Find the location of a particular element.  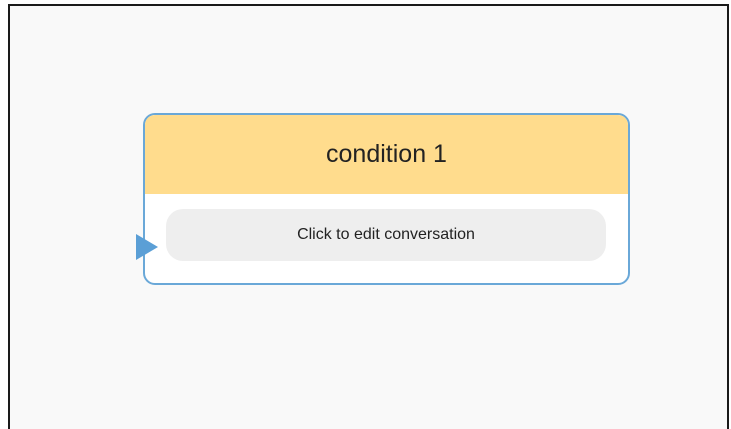

node-title: condition 1 is located at coordinates (386, 154).